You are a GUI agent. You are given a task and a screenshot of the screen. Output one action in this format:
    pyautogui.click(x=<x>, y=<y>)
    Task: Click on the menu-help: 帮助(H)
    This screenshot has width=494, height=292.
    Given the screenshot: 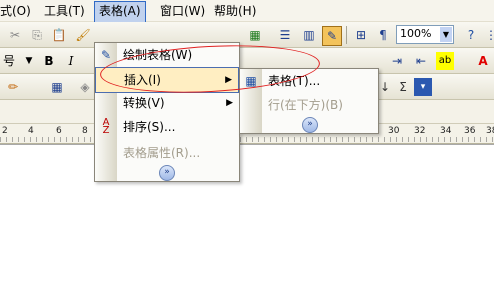 What is the action you would take?
    pyautogui.click(x=235, y=11)
    